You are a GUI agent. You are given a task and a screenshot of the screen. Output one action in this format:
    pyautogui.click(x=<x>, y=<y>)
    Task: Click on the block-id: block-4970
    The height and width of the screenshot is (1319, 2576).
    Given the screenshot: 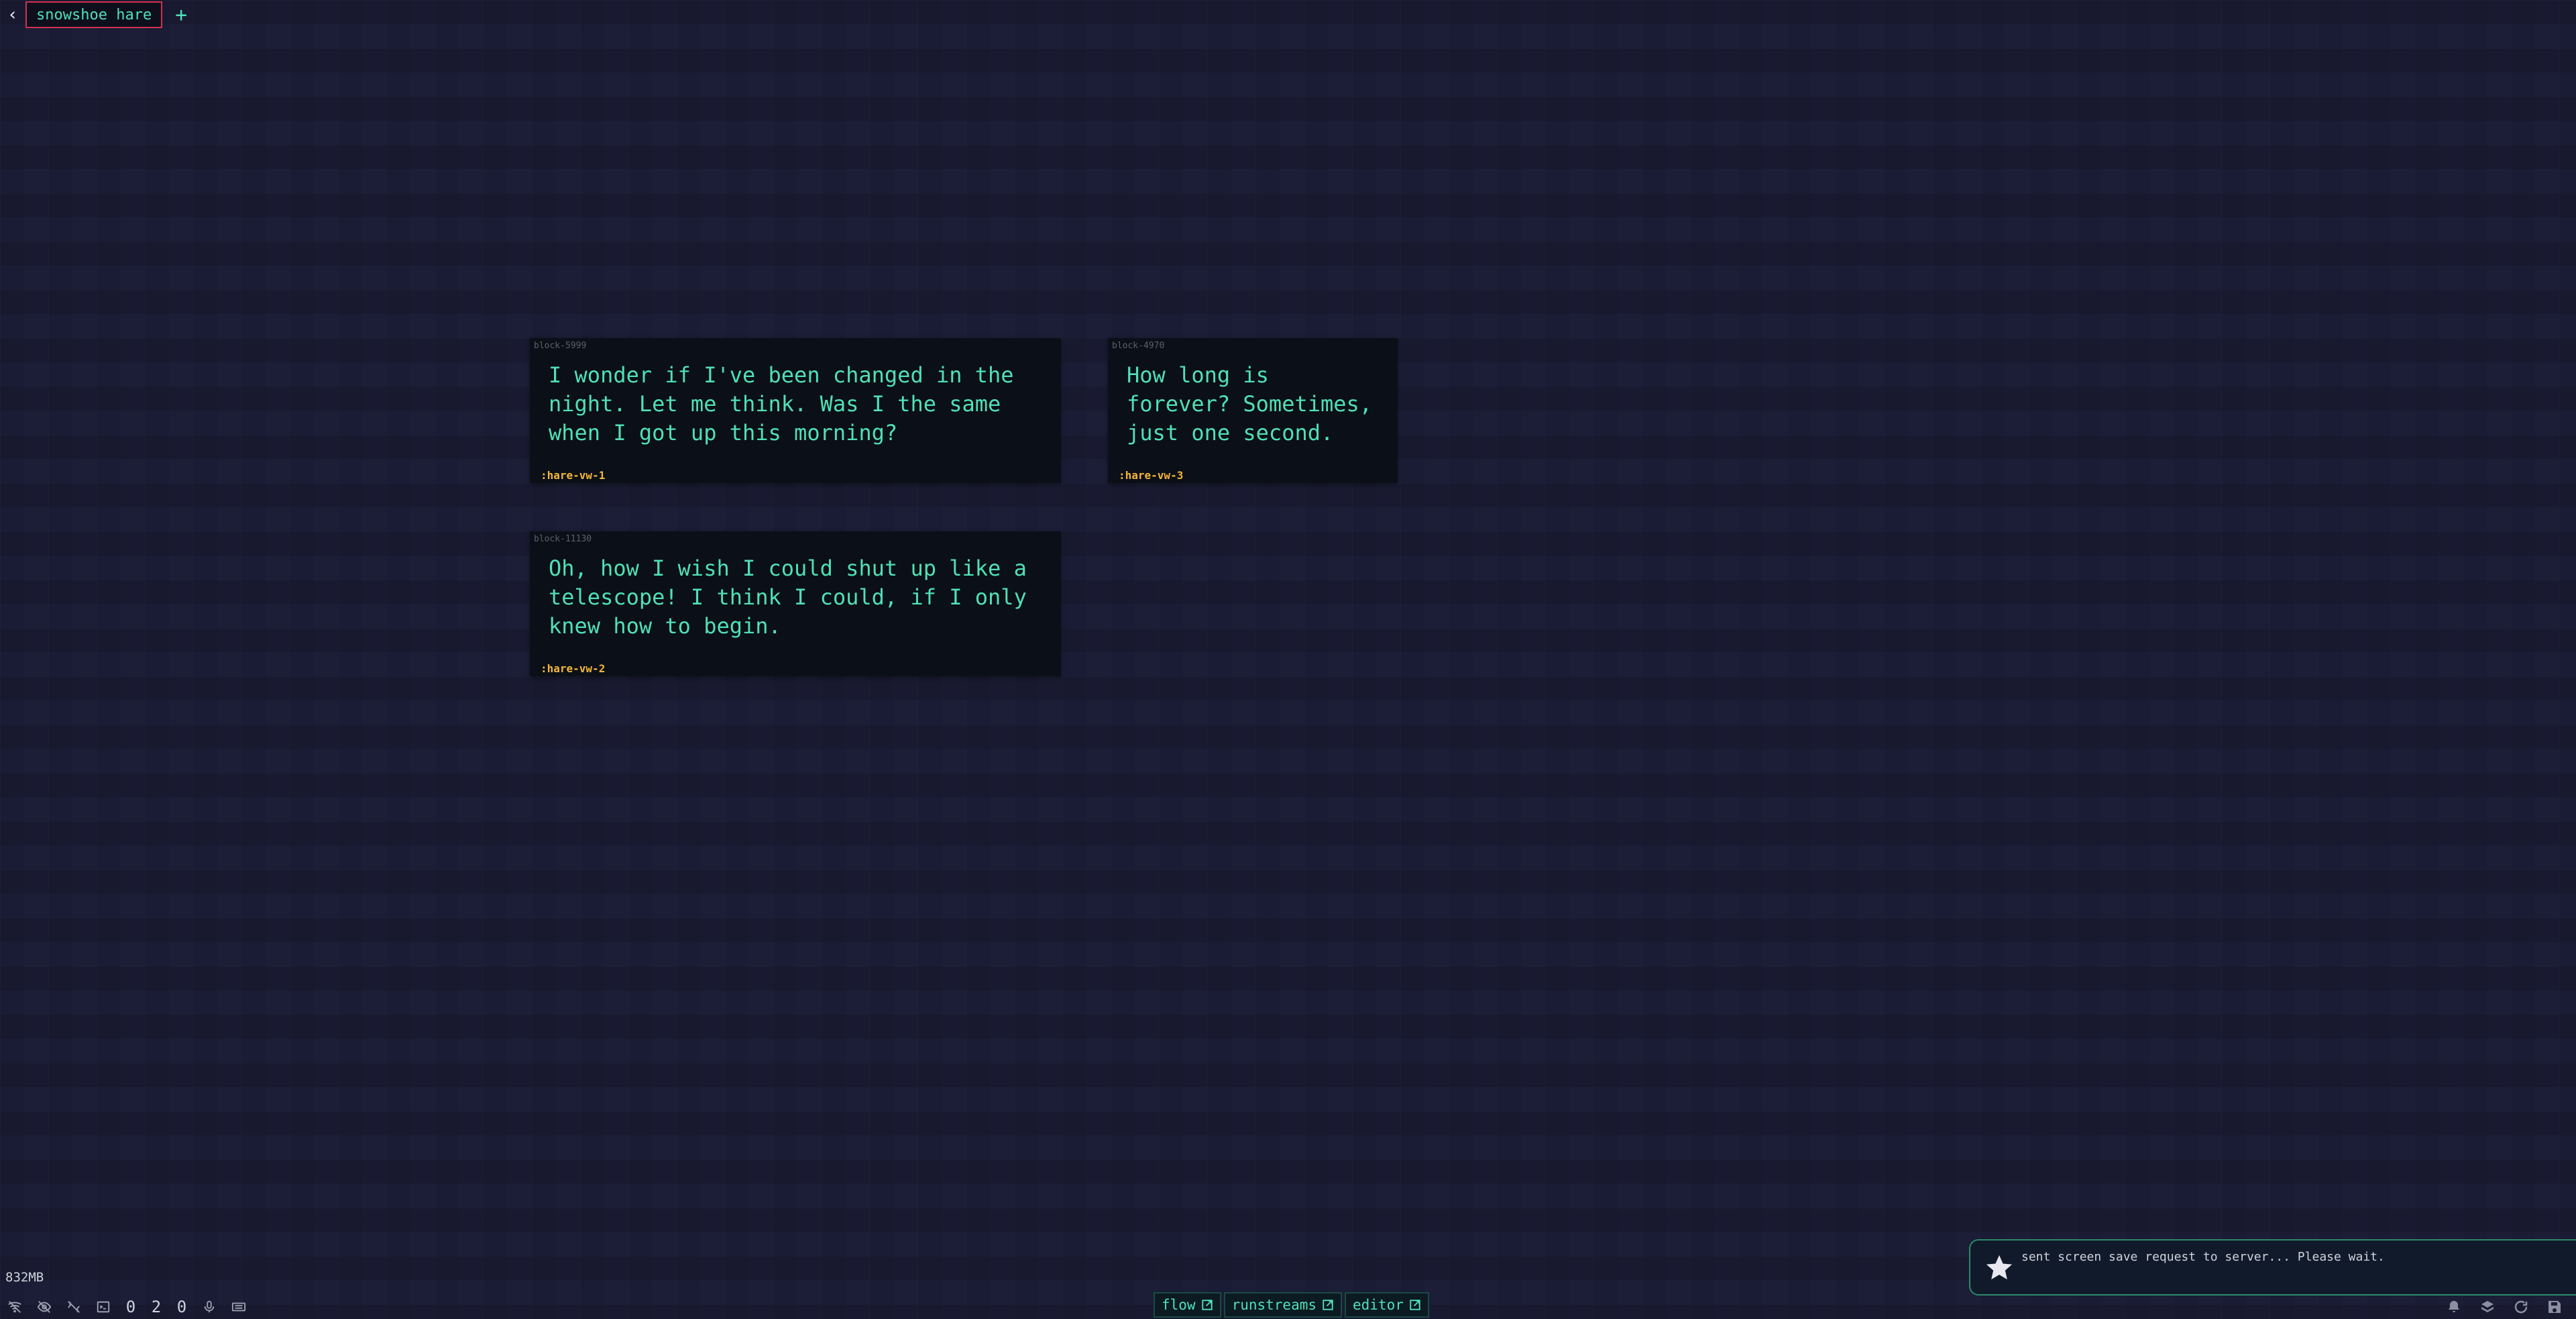 What is the action you would take?
    pyautogui.click(x=1138, y=346)
    